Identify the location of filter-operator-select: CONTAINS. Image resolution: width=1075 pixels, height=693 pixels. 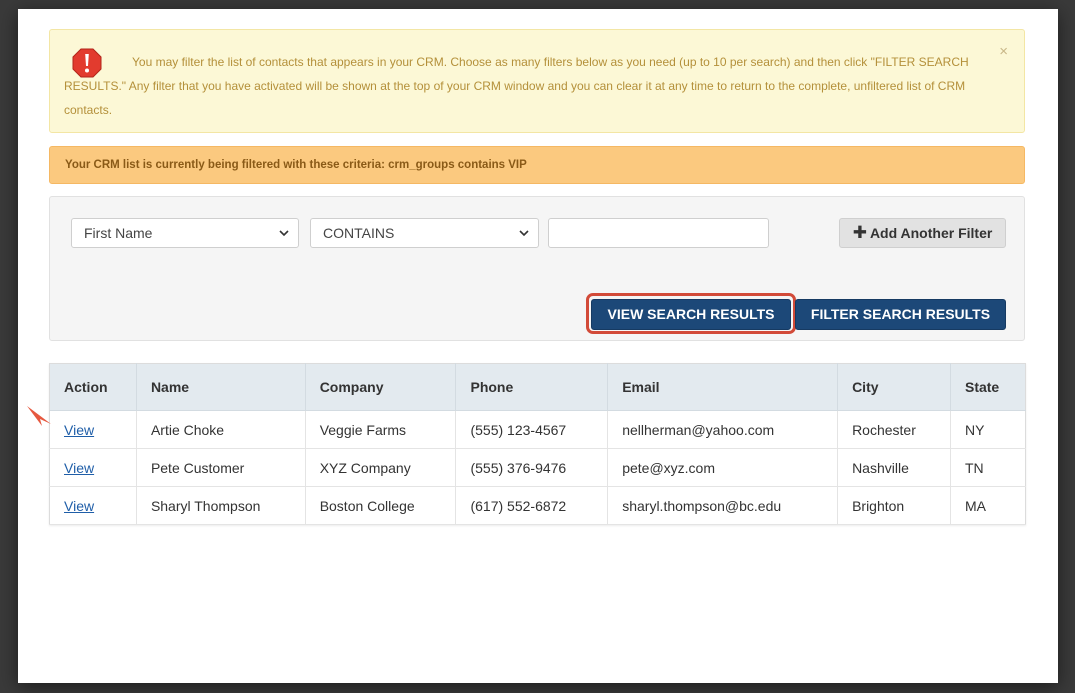
(424, 233).